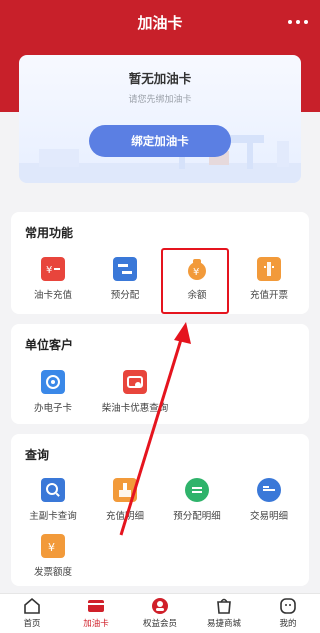 The image size is (320, 633). I want to click on tab-profile: 我的, so click(288, 613).